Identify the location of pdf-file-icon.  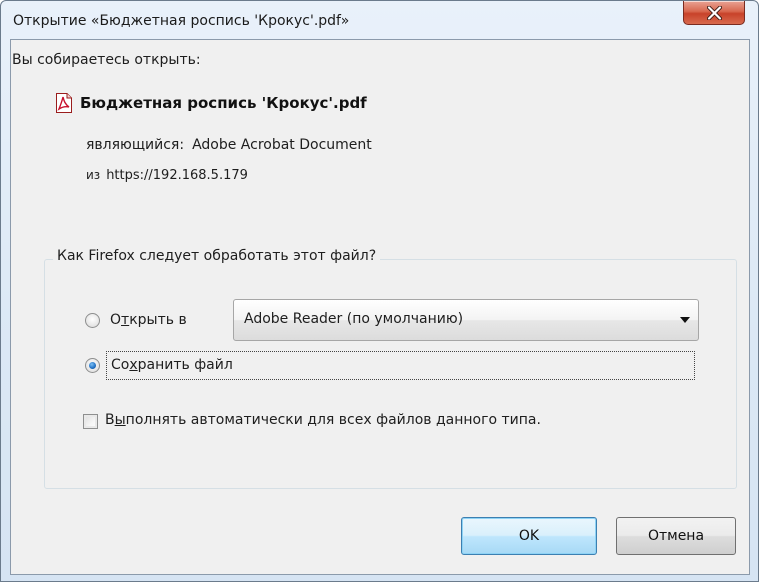
(64, 103).